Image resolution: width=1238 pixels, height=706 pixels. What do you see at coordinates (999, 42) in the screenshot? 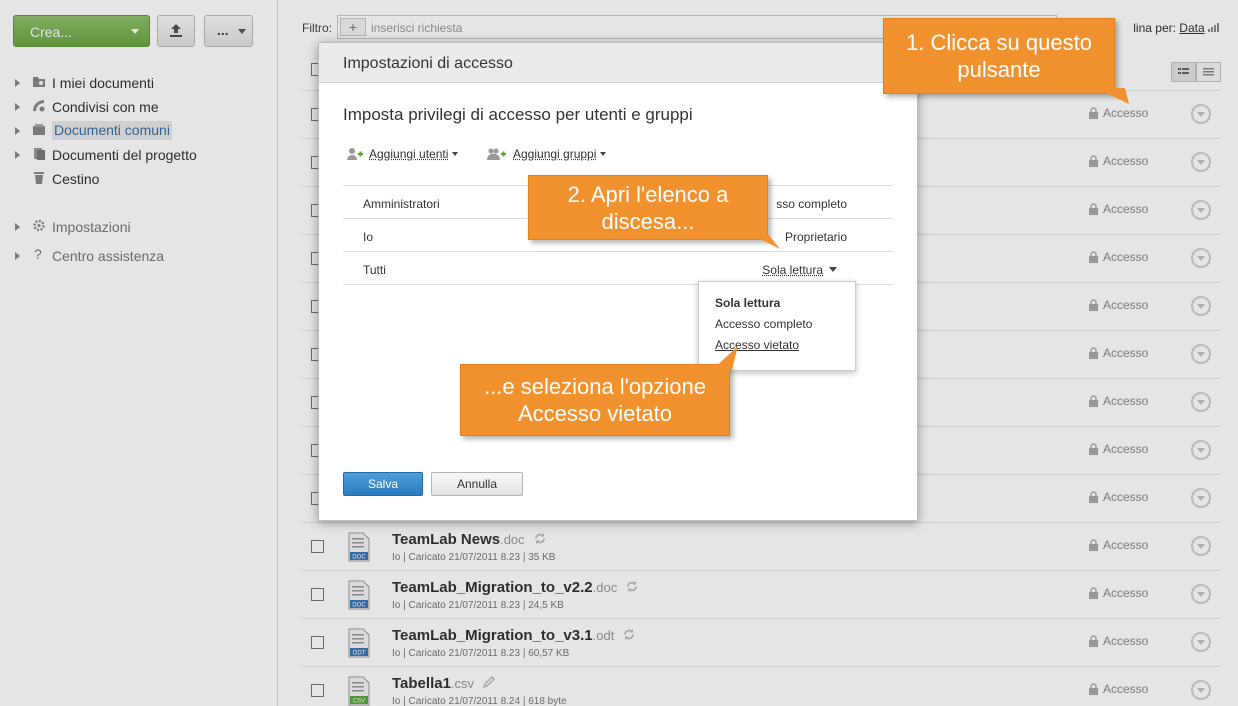
I see `callout-text: 1. Clicca su questo` at bounding box center [999, 42].